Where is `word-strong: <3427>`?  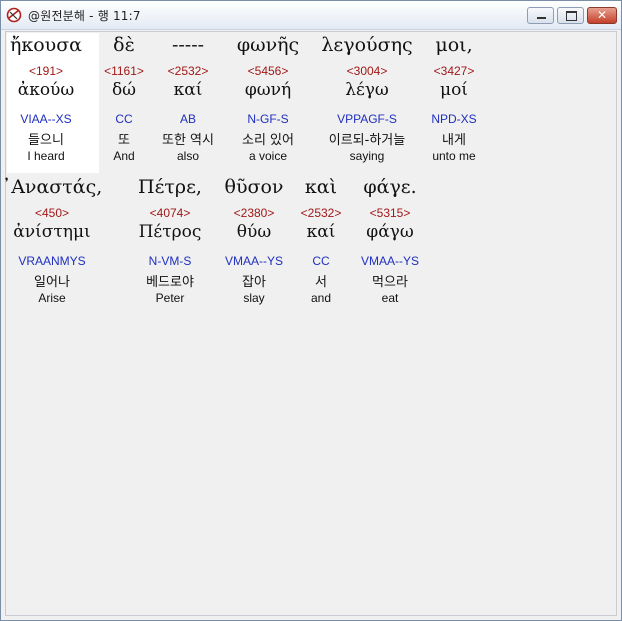 word-strong: <3427> is located at coordinates (454, 71).